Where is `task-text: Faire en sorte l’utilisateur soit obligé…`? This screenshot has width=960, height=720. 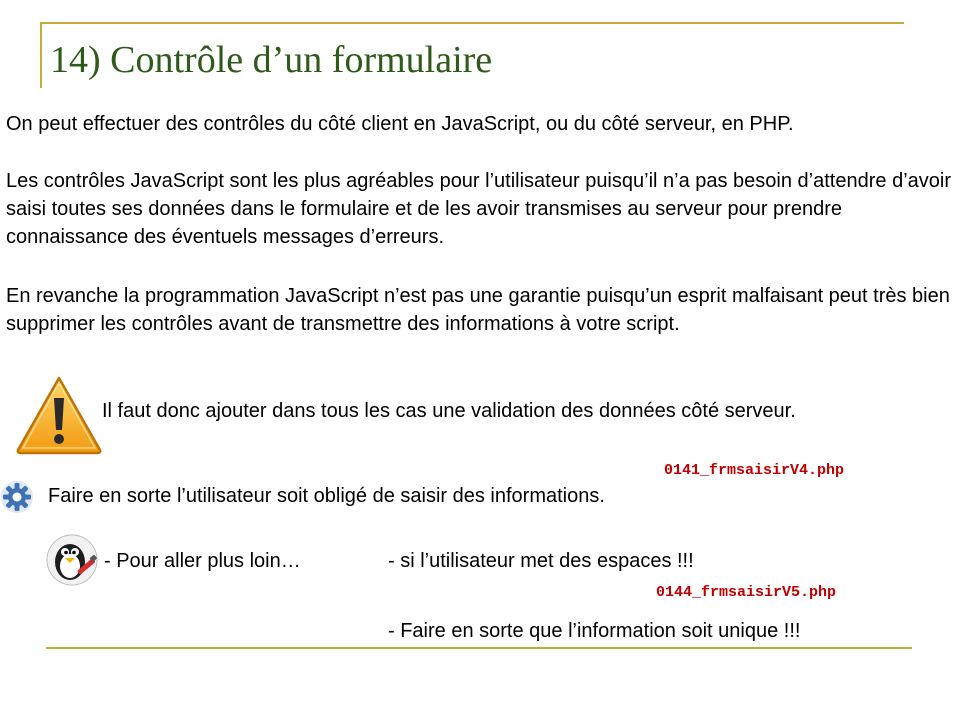
task-text: Faire en sorte l’utilisateur soit obligé… is located at coordinates (326, 496).